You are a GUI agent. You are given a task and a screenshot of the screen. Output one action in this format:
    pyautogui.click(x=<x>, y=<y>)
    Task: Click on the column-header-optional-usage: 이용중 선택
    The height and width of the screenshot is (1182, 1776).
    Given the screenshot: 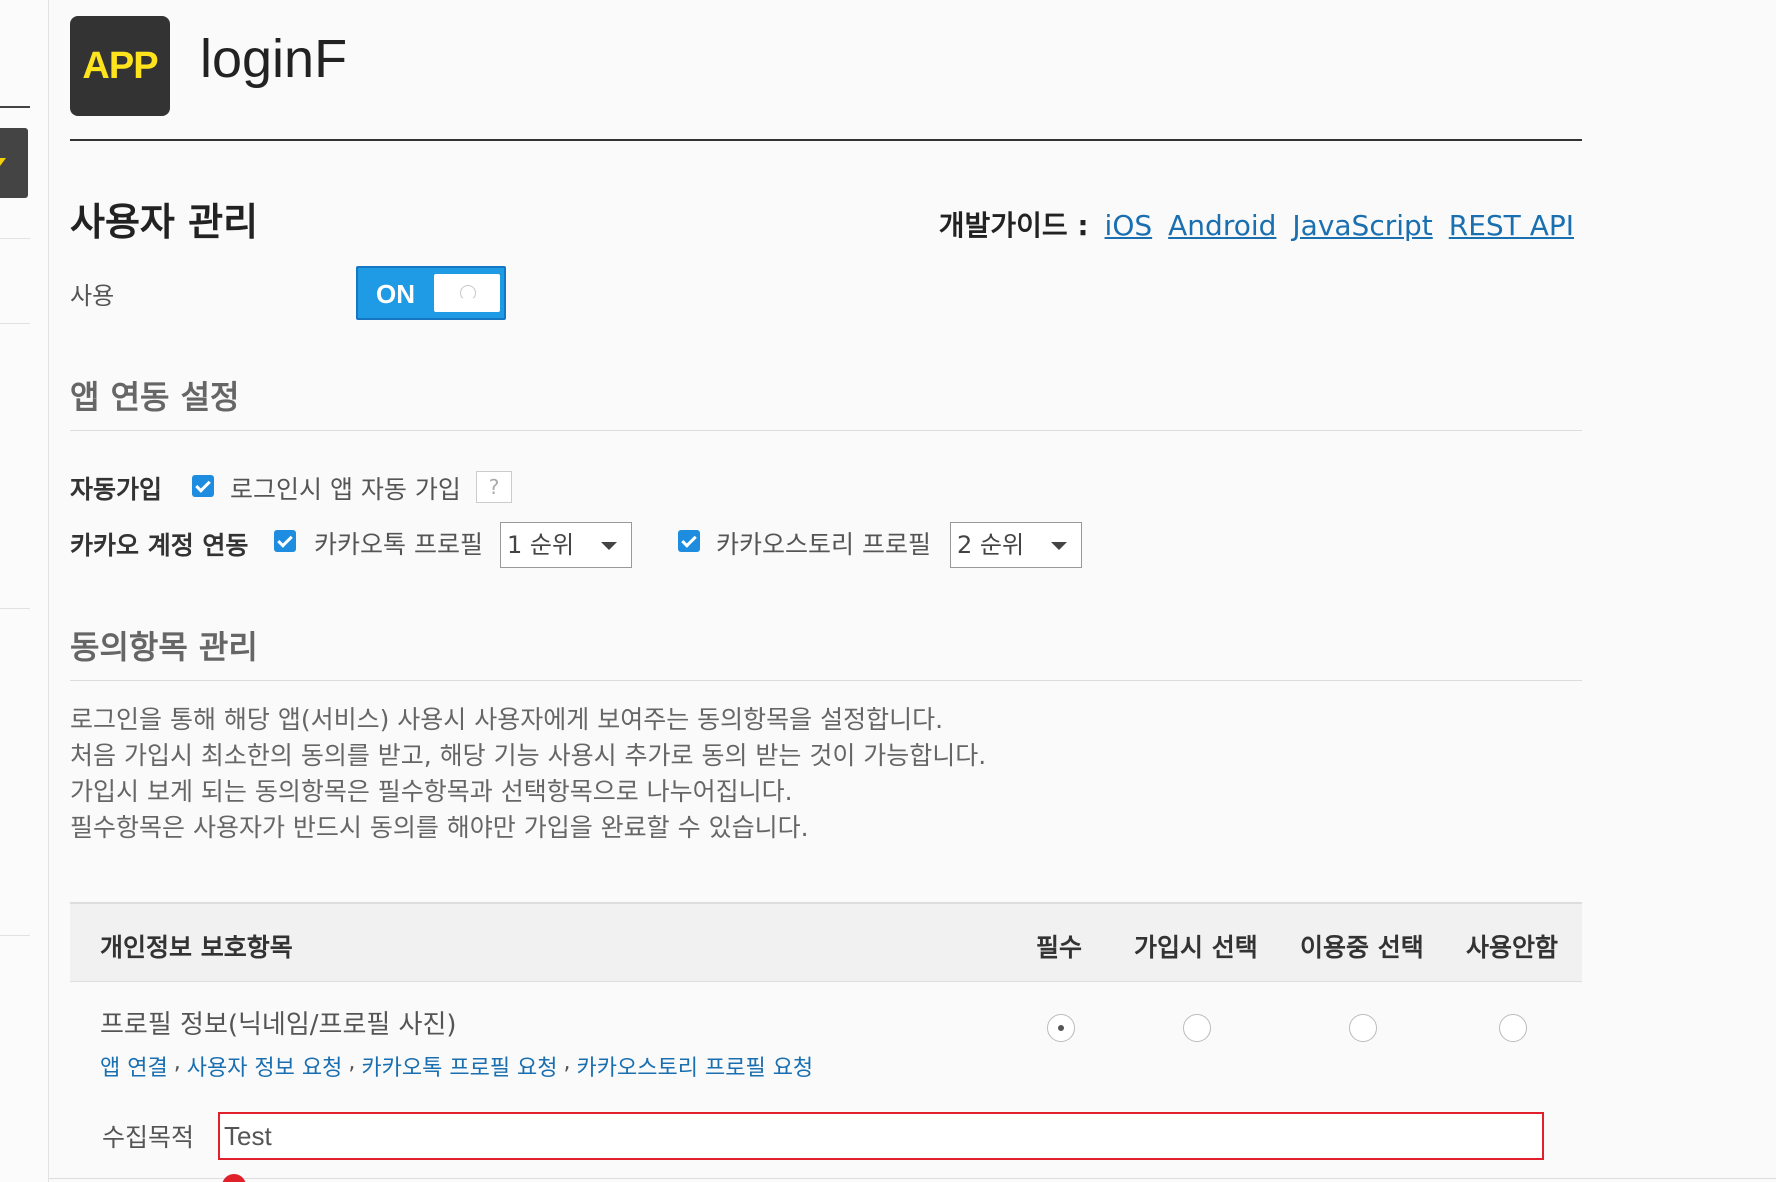 What is the action you would take?
    pyautogui.click(x=1362, y=947)
    